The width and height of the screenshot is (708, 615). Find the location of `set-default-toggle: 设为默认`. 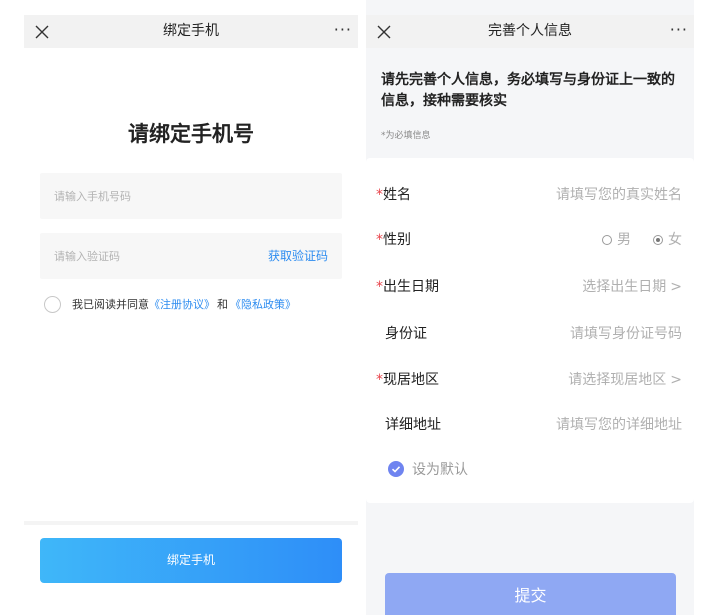

set-default-toggle: 设为默认 is located at coordinates (428, 469).